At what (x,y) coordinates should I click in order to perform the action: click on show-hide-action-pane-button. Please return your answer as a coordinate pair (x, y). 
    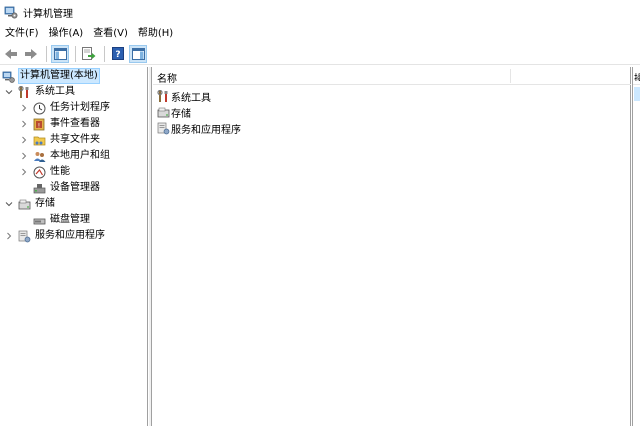
    Looking at the image, I should click on (138, 53).